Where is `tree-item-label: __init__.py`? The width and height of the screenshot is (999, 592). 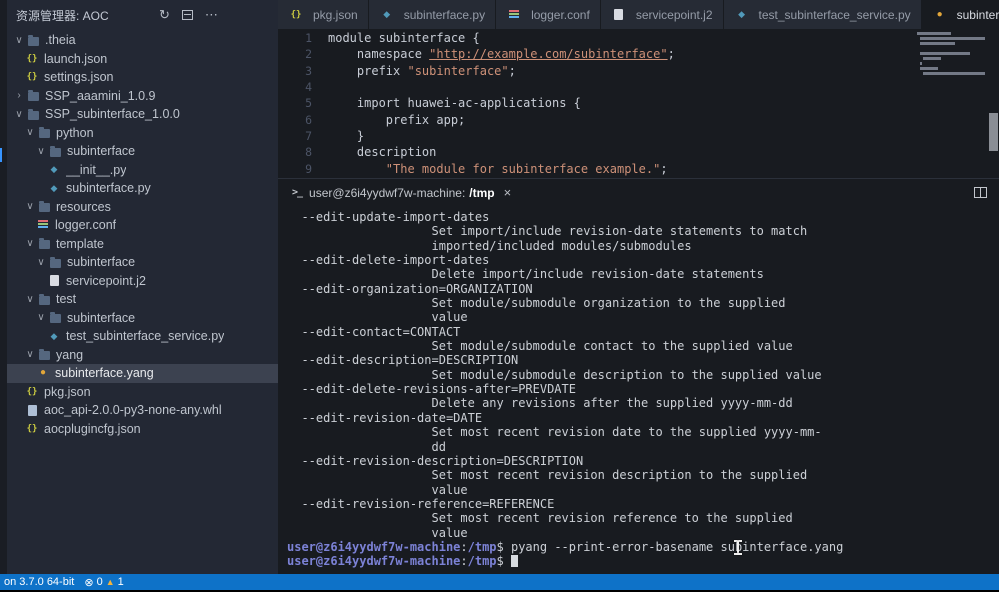 tree-item-label: __init__.py is located at coordinates (96, 169).